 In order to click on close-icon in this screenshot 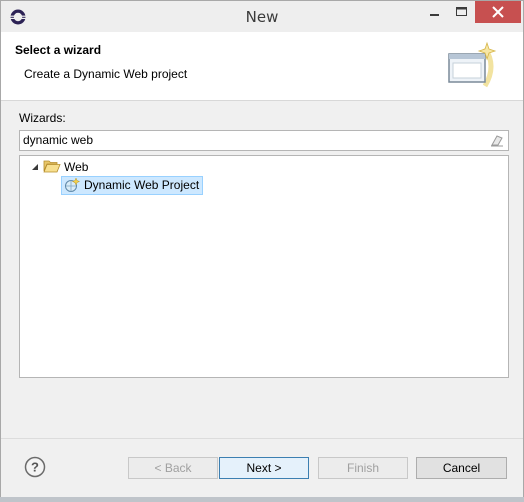, I will do `click(498, 12)`.